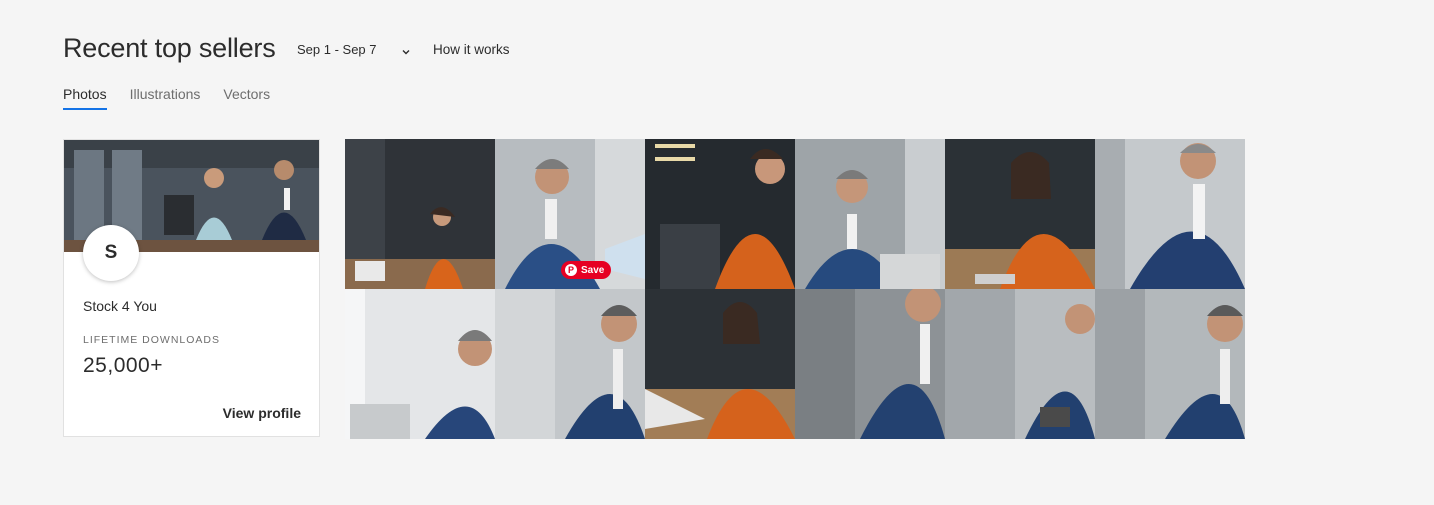 Image resolution: width=1434 pixels, height=505 pixels. I want to click on pinterest-save-button: P Save, so click(586, 270).